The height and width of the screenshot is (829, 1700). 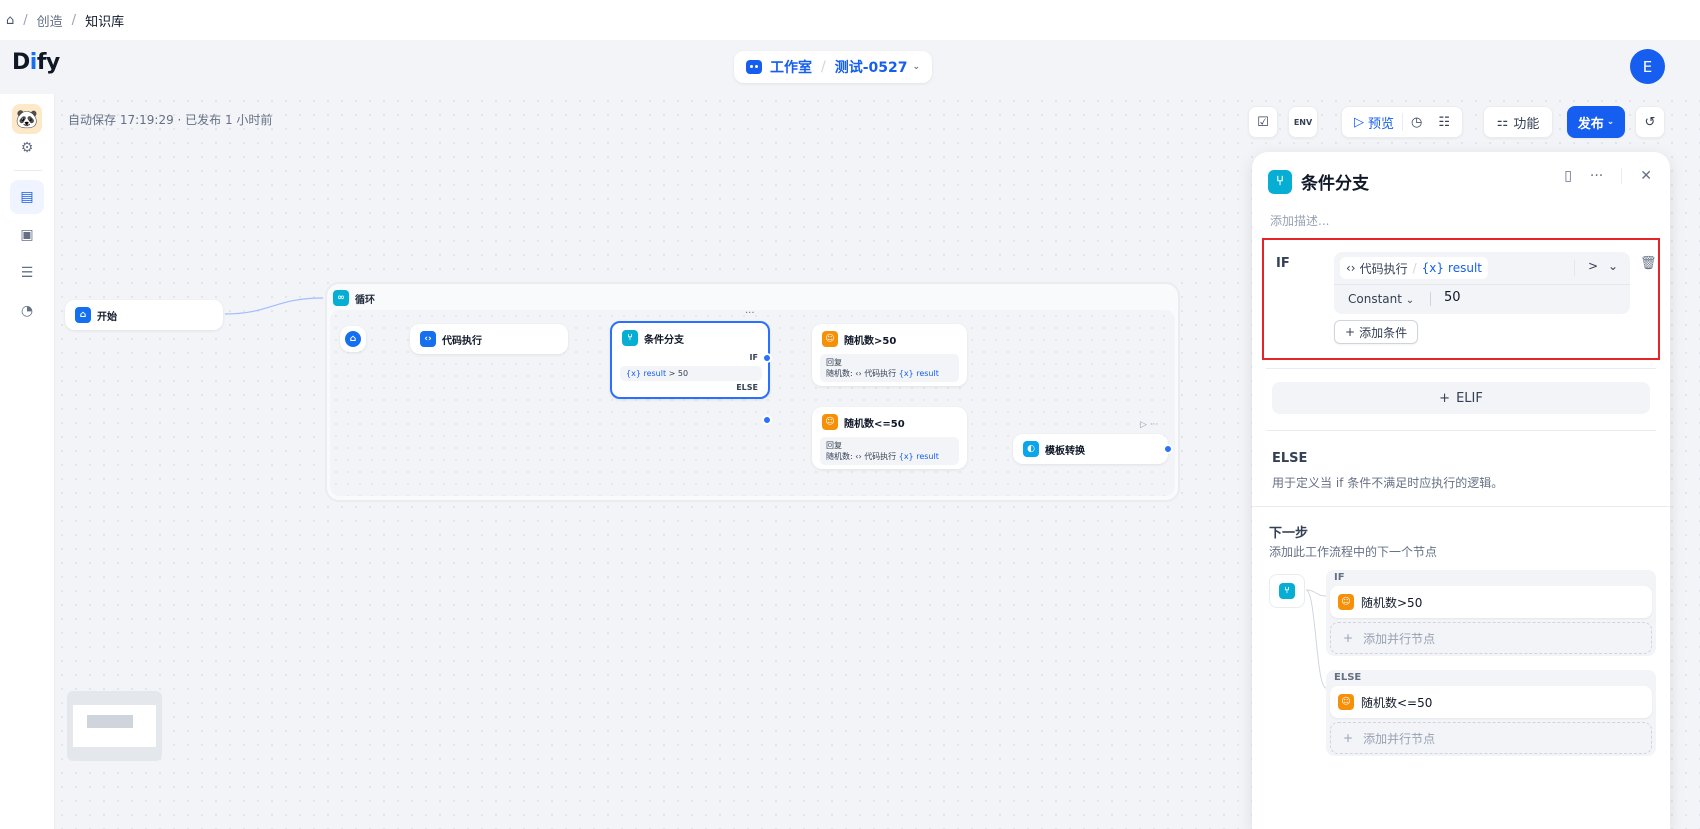 I want to click on breadcrumb-knowledge: 知识库, so click(x=104, y=20).